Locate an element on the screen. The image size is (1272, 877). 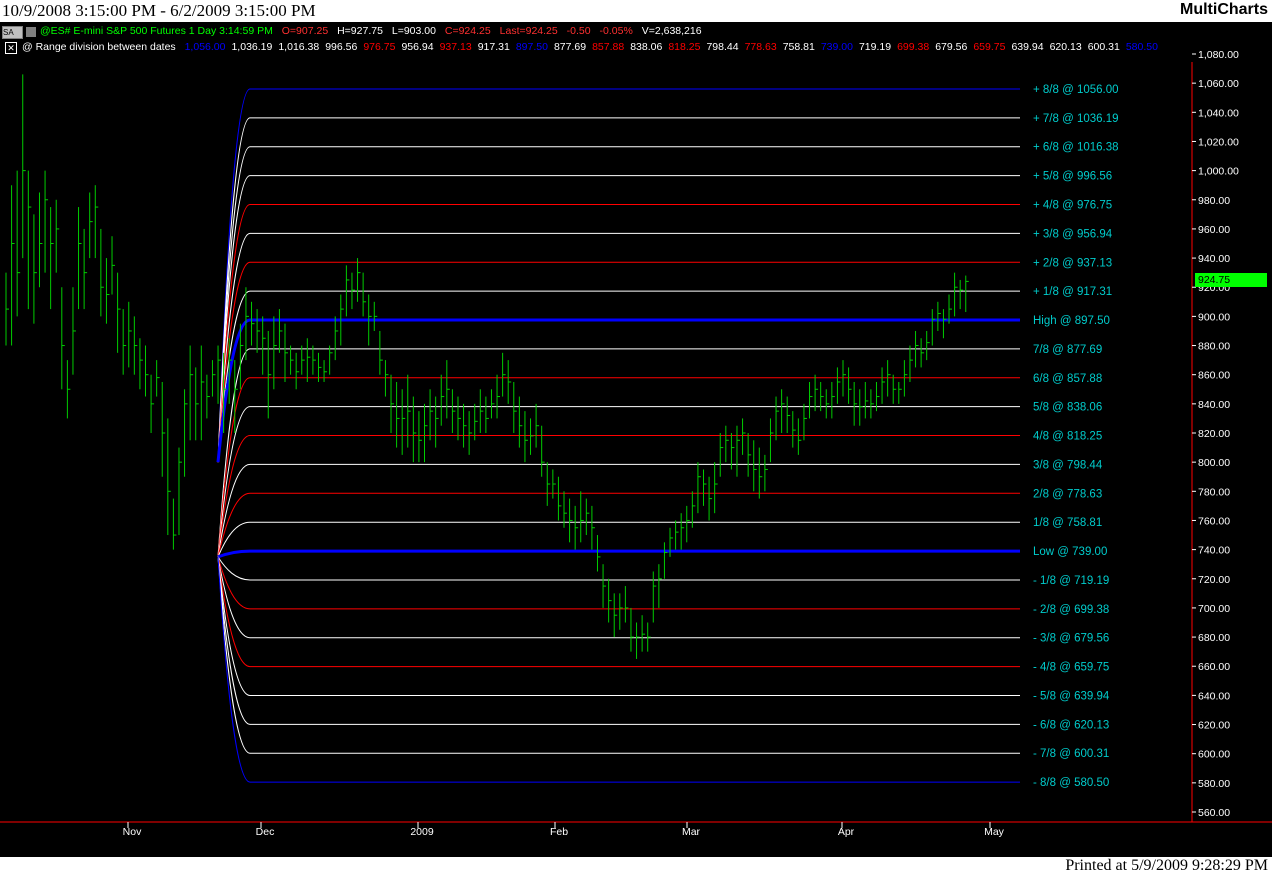
ohlc-change: -0.50 is located at coordinates (578, 31).